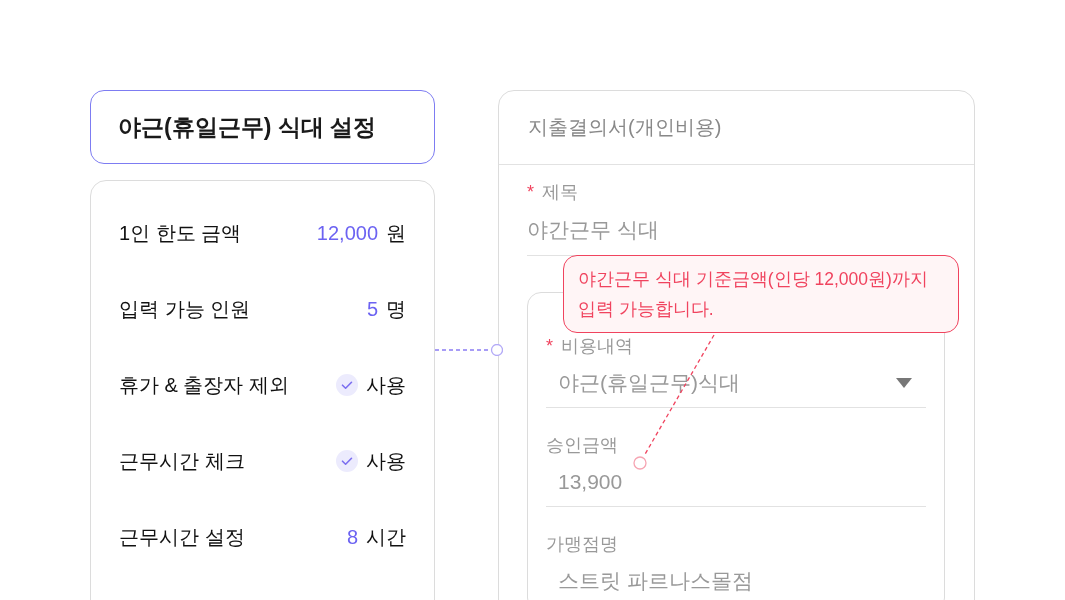 This screenshot has width=1065, height=600. What do you see at coordinates (582, 544) in the screenshot?
I see `field-label: 가맹점명` at bounding box center [582, 544].